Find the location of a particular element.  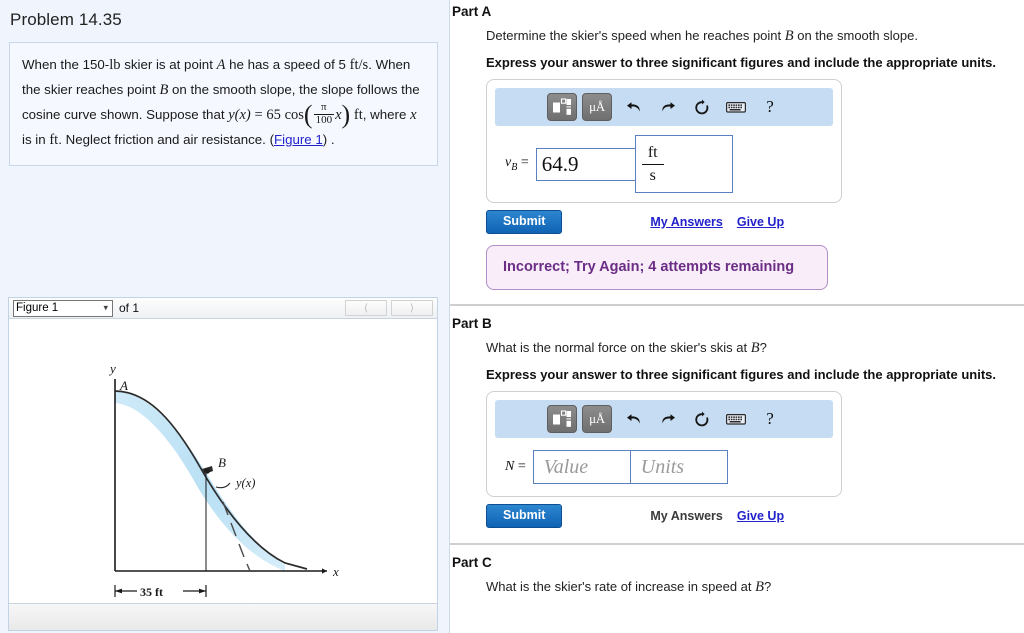

page-title: Problem 14.35 is located at coordinates (66, 19).